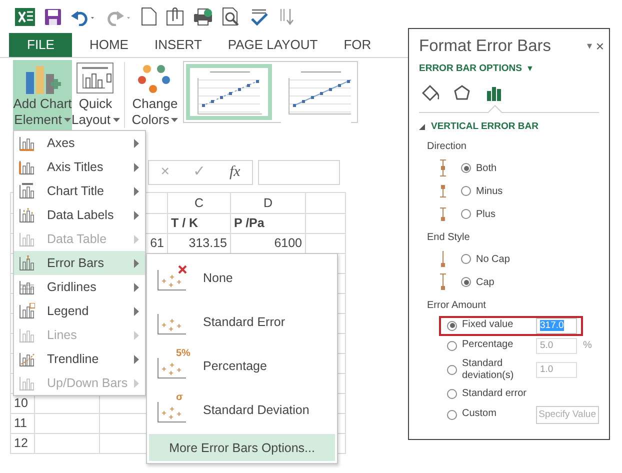 This screenshot has height=473, width=622. What do you see at coordinates (484, 127) in the screenshot?
I see `section-title: VERTICAL ERROR BAR` at bounding box center [484, 127].